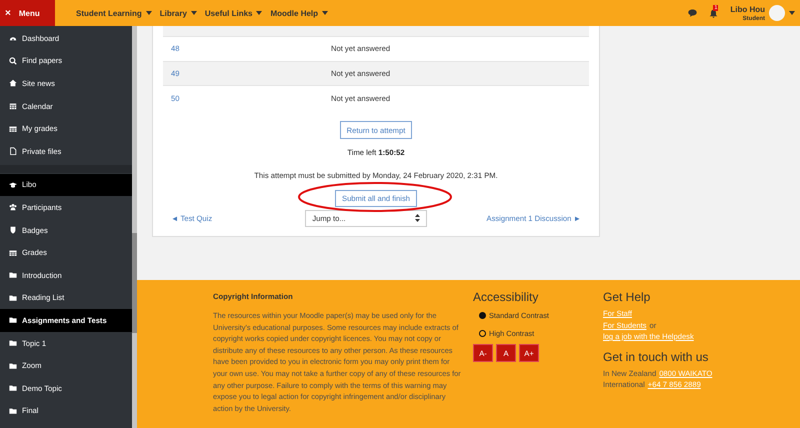  I want to click on scrollbar, so click(134, 227).